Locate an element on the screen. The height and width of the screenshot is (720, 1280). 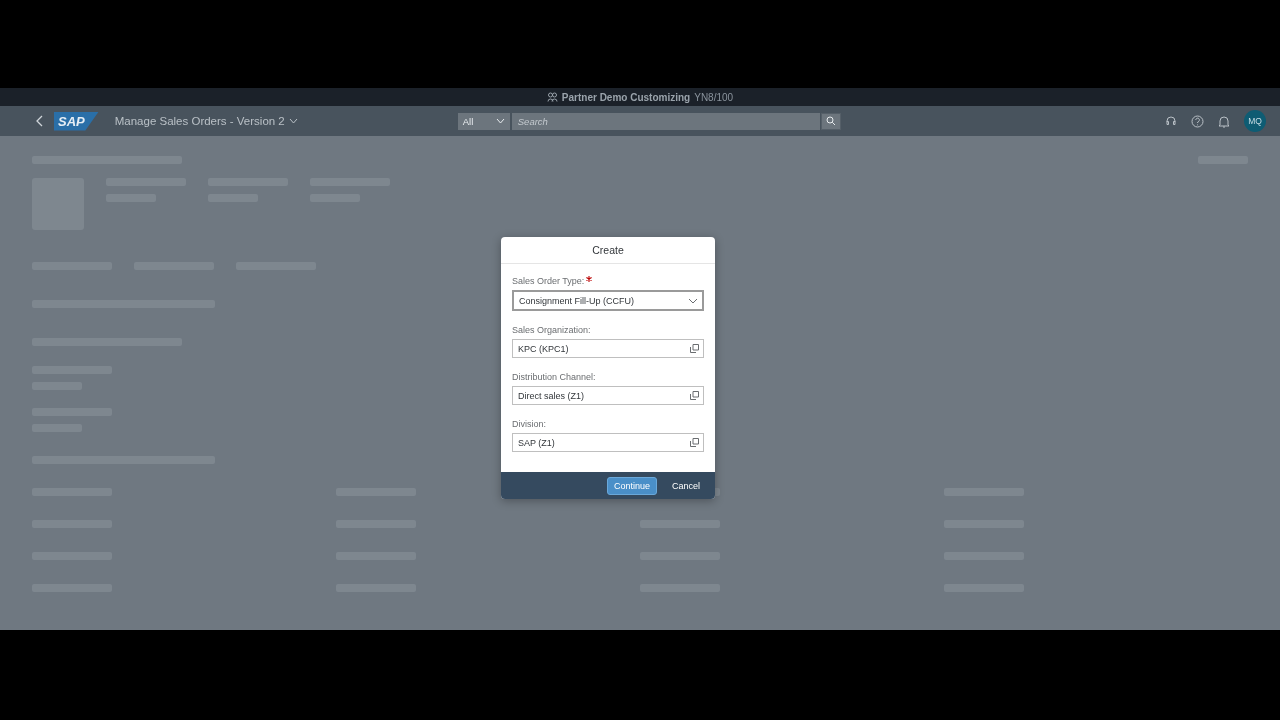
dialog-button: Cancel is located at coordinates (686, 485).